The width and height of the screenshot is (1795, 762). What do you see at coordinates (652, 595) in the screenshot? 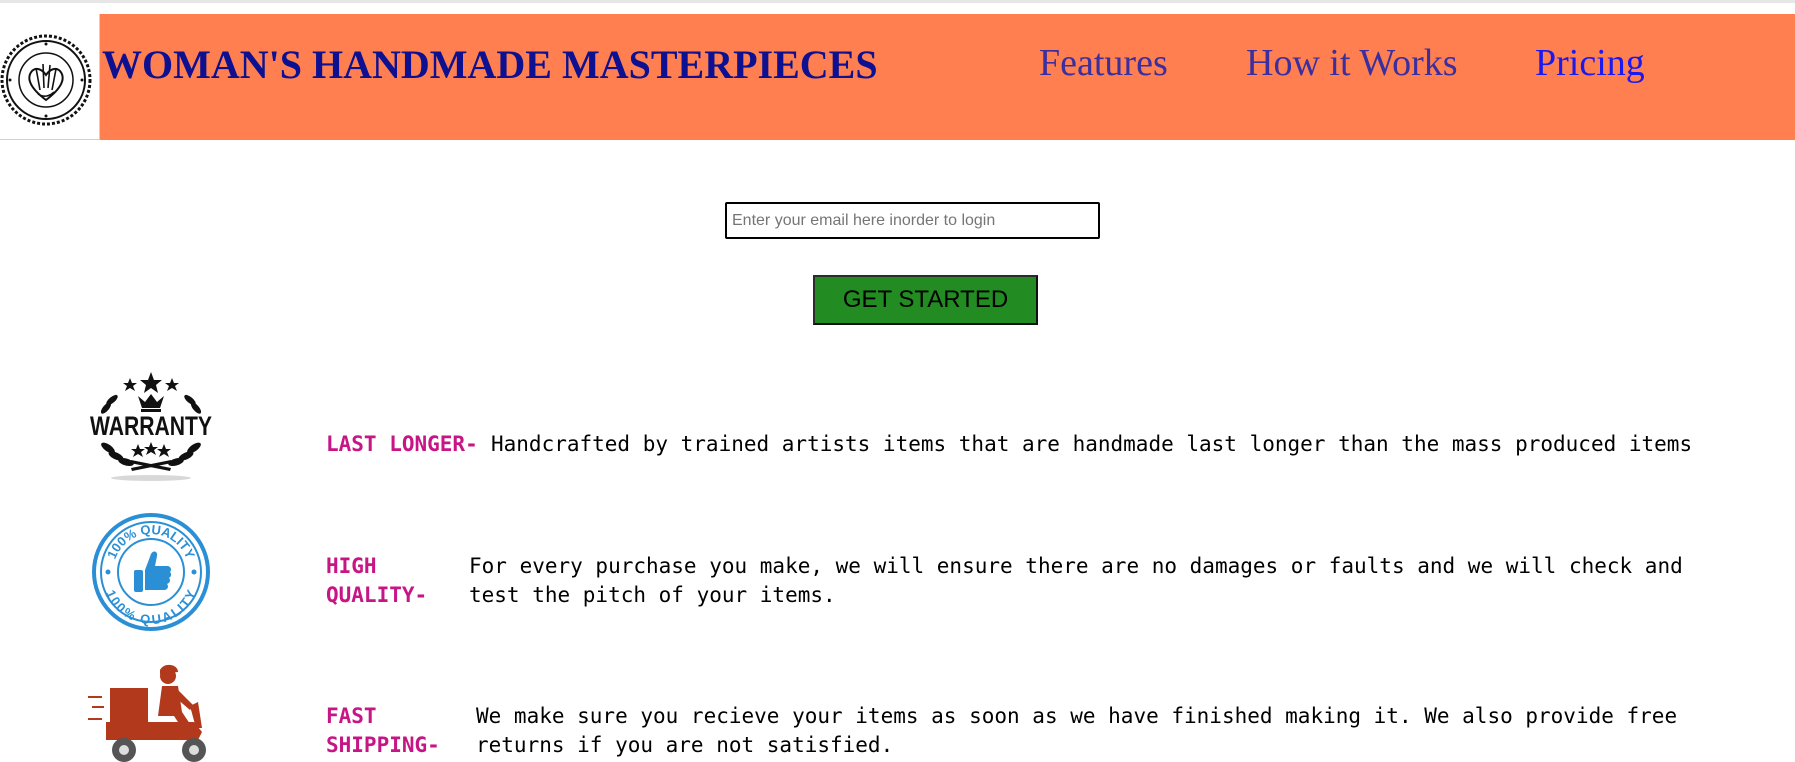
I see `feature-text-line: test the pitch of your items.` at bounding box center [652, 595].